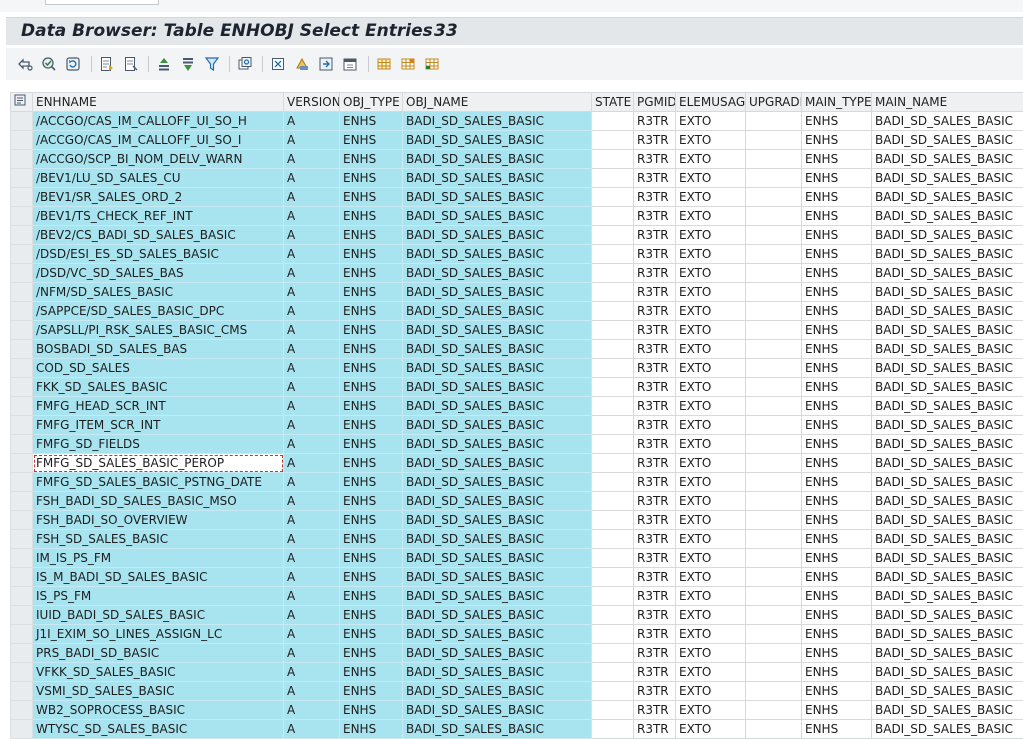  What do you see at coordinates (408, 64) in the screenshot?
I see `column-set-icon` at bounding box center [408, 64].